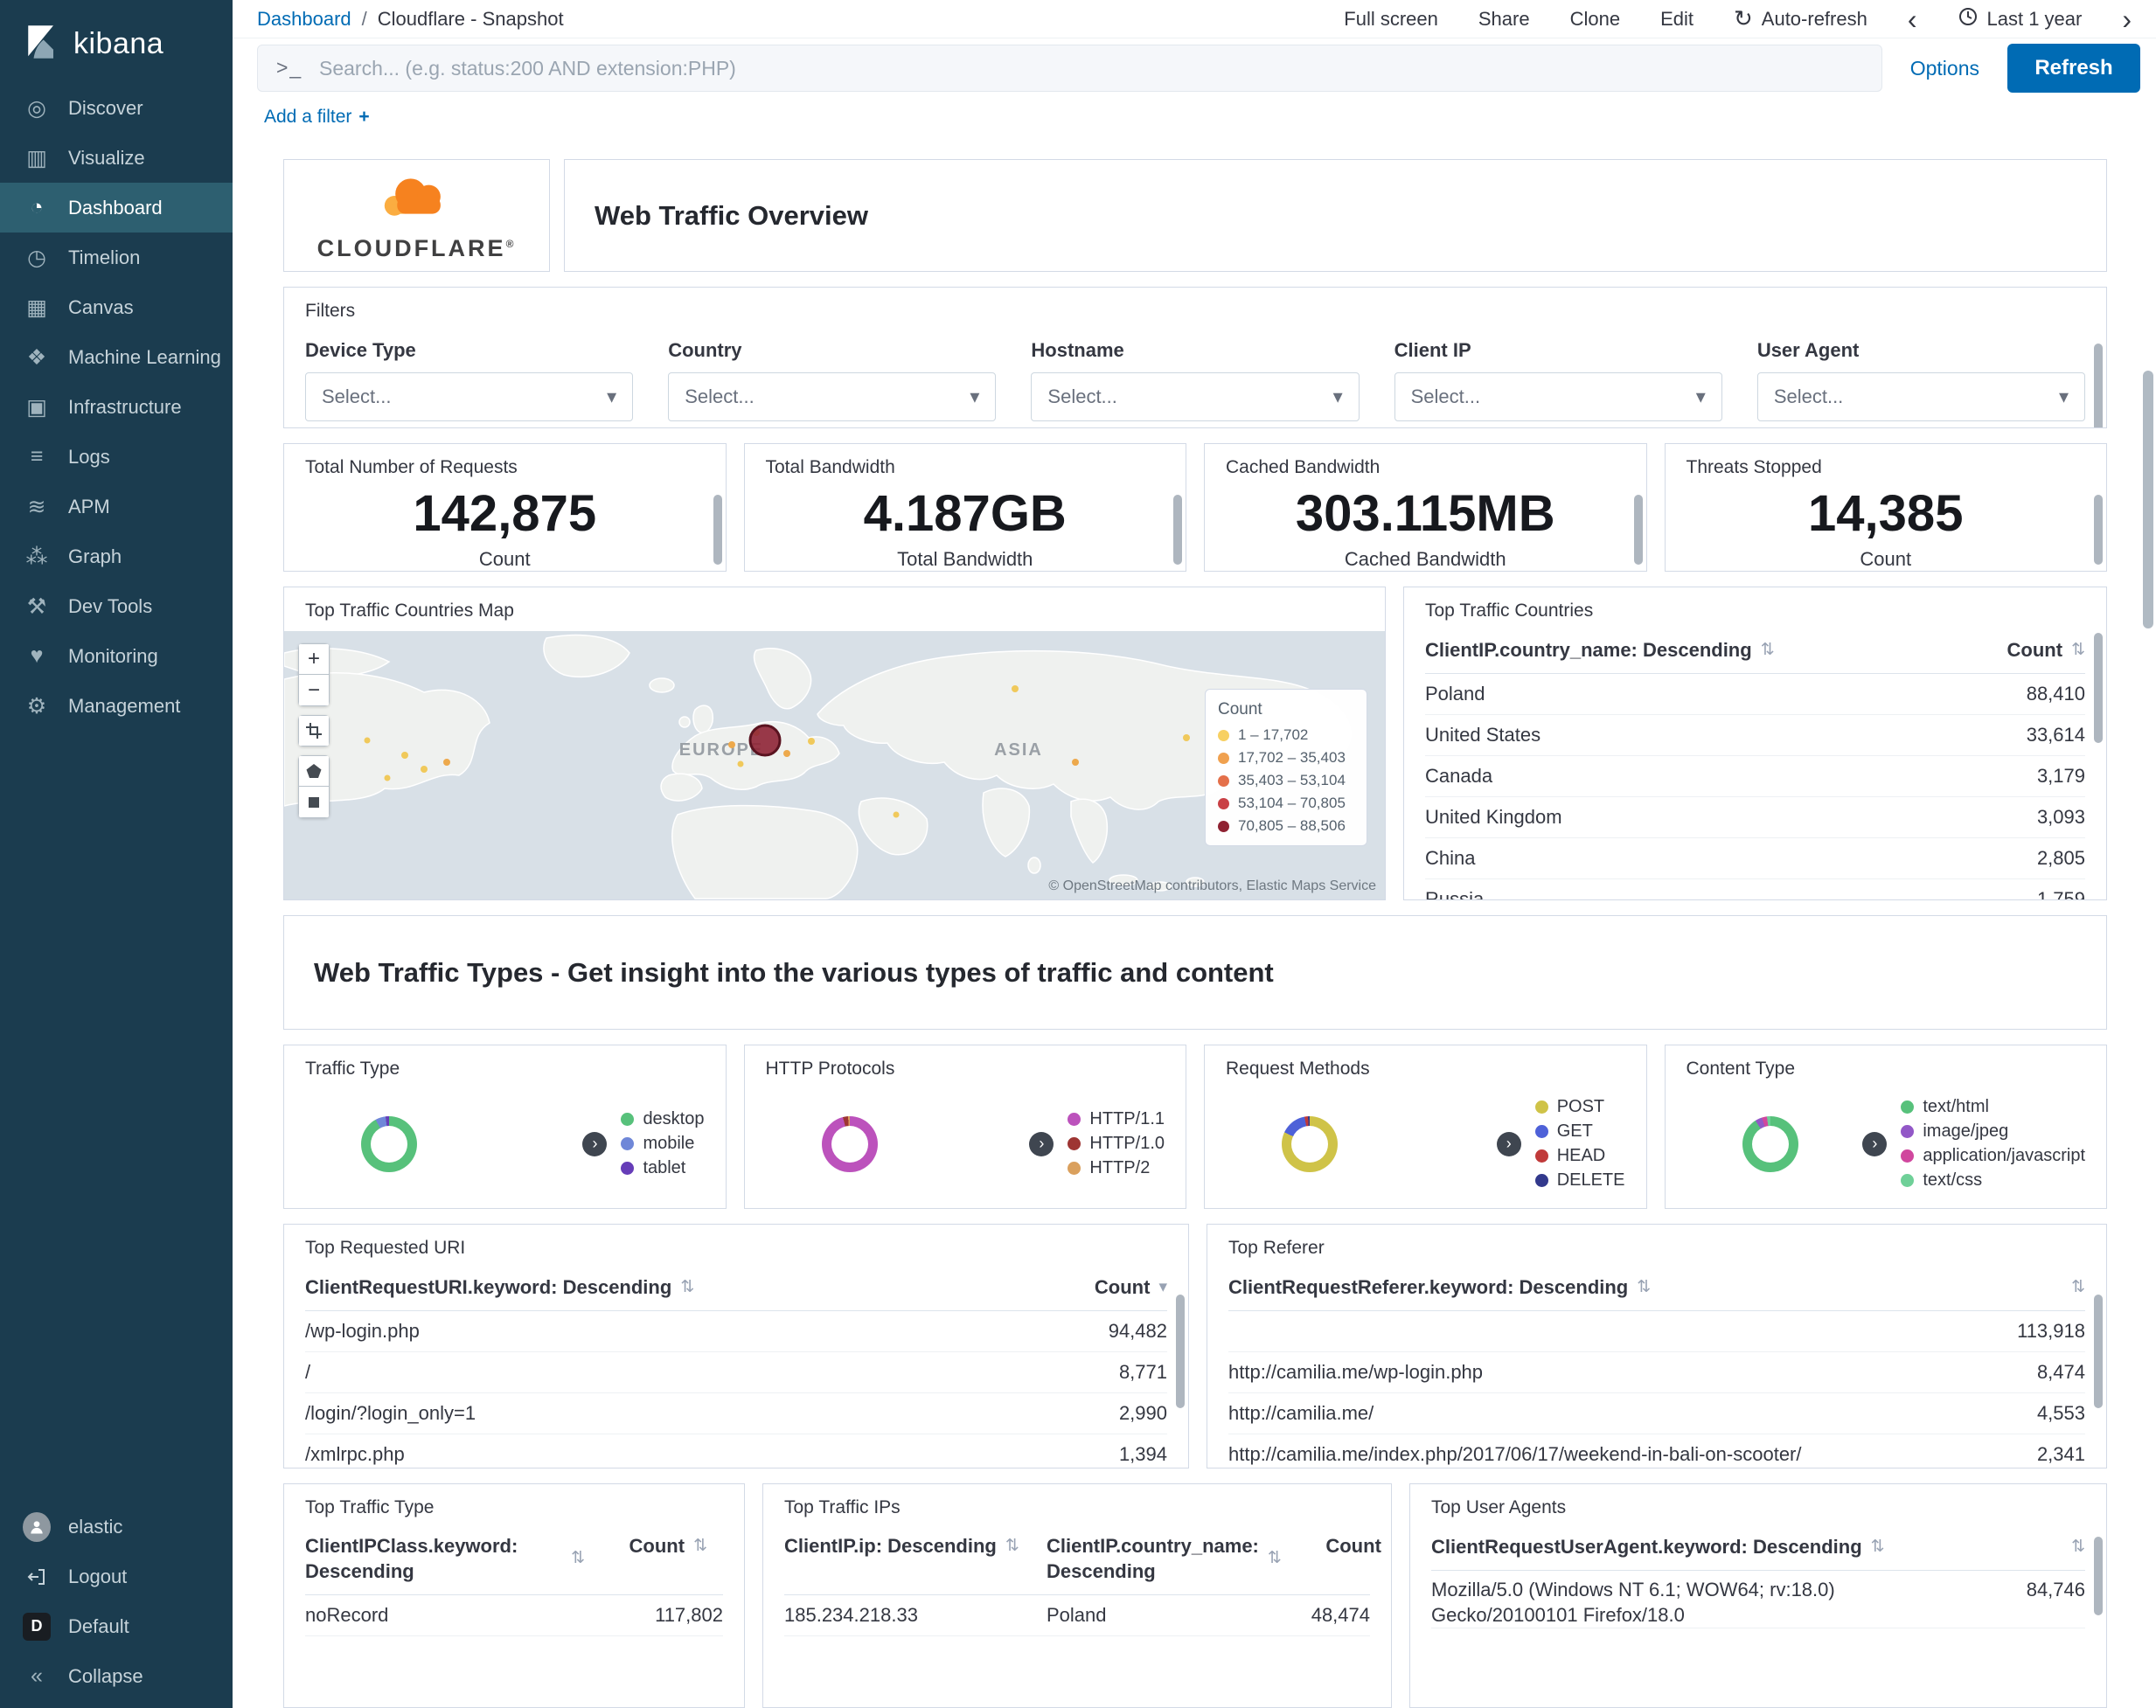  I want to click on crop-tool-button, so click(314, 731).